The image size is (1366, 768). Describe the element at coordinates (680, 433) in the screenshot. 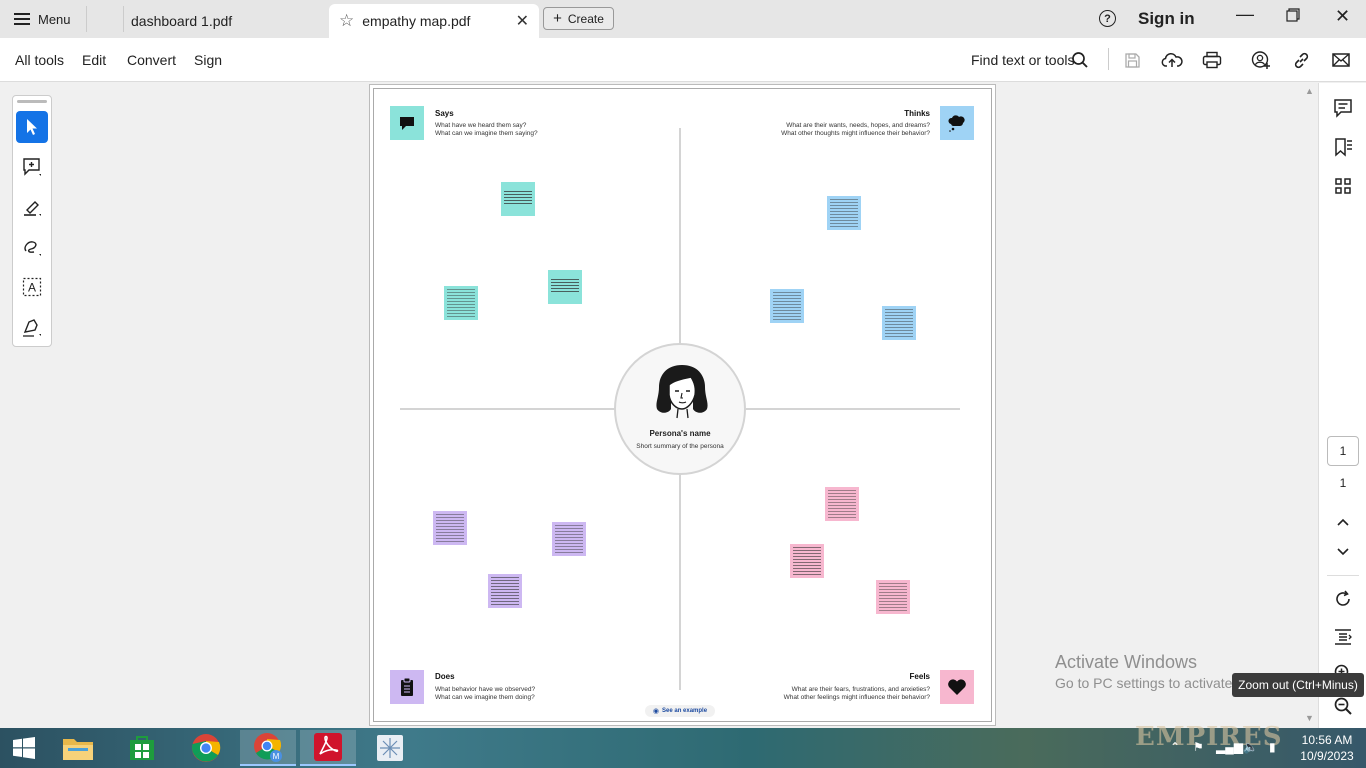

I see `persona-name: Persona's name` at that location.